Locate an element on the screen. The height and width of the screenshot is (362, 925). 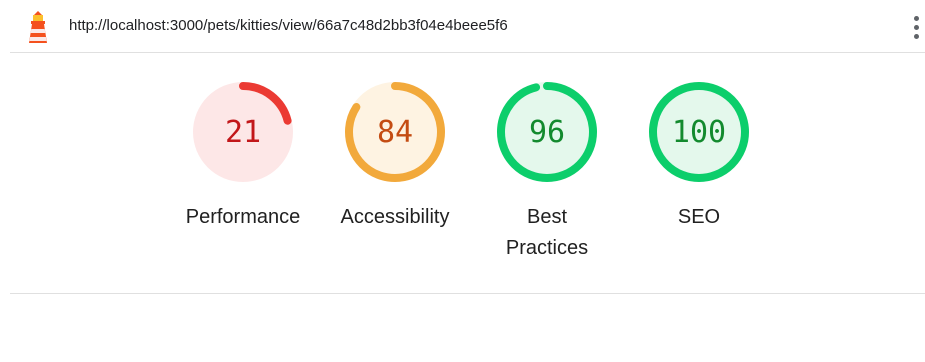
label-accessibility-line1: Accessibility is located at coordinates (395, 217).